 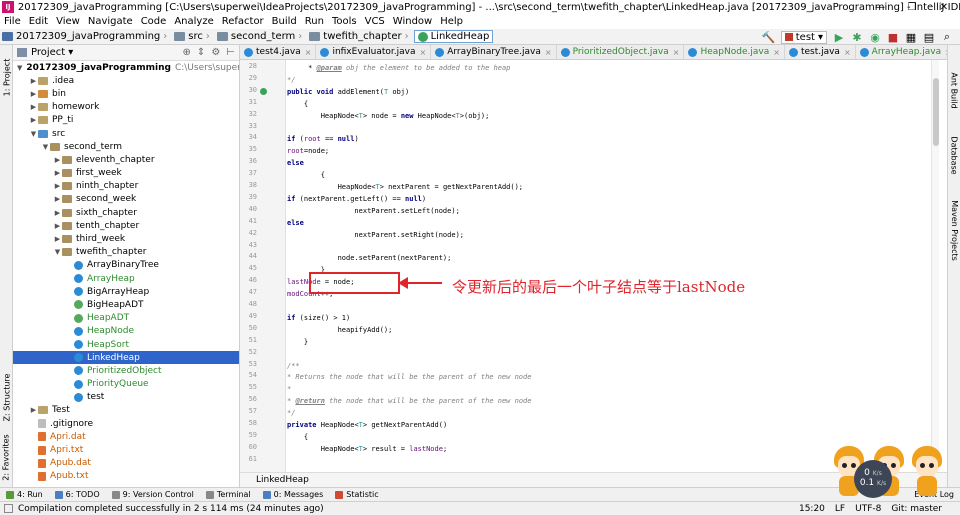 I want to click on menu-vcs: VCS, so click(x=375, y=21).